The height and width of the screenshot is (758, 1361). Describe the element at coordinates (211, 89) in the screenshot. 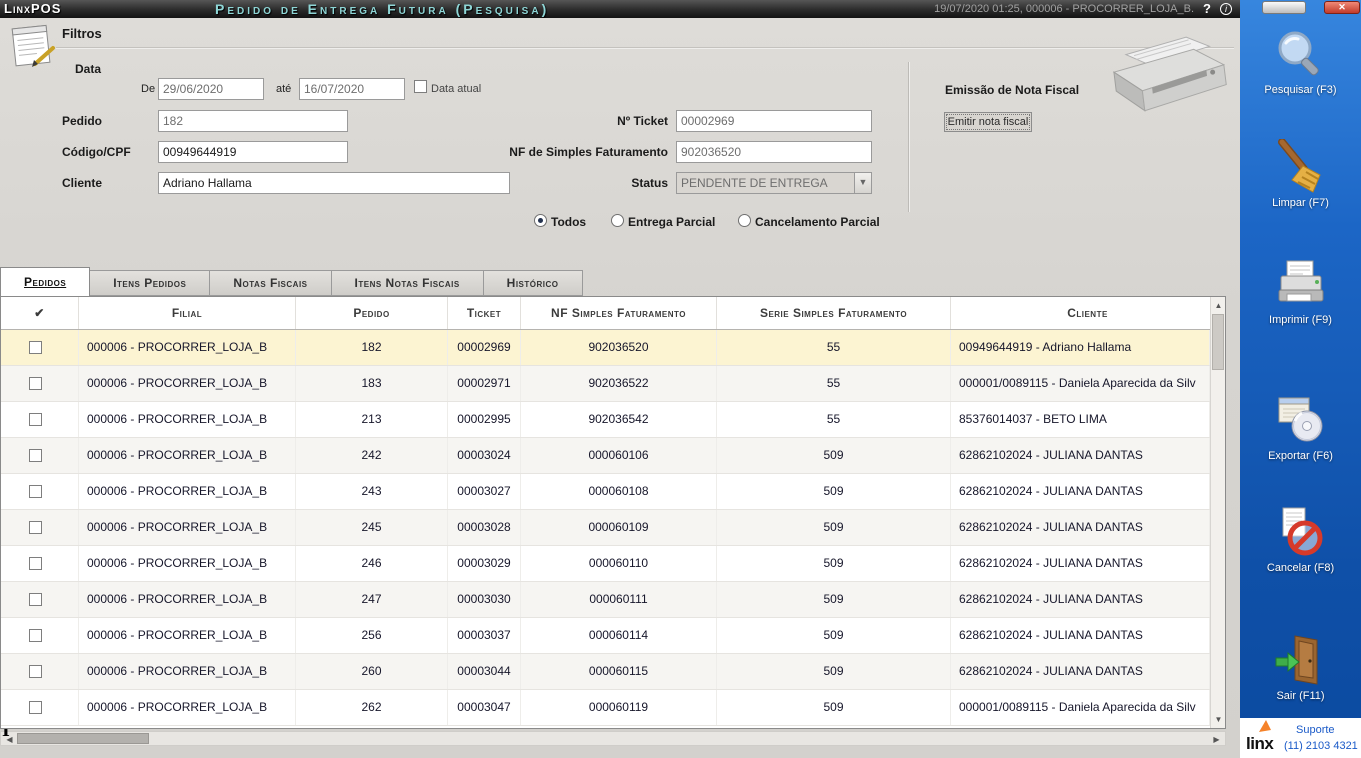

I see `date-from-input` at that location.